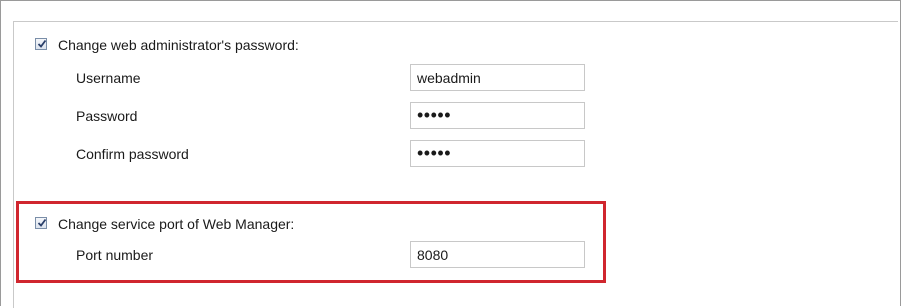 This screenshot has height=308, width=901. Describe the element at coordinates (108, 78) in the screenshot. I see `username-label: Username` at that location.